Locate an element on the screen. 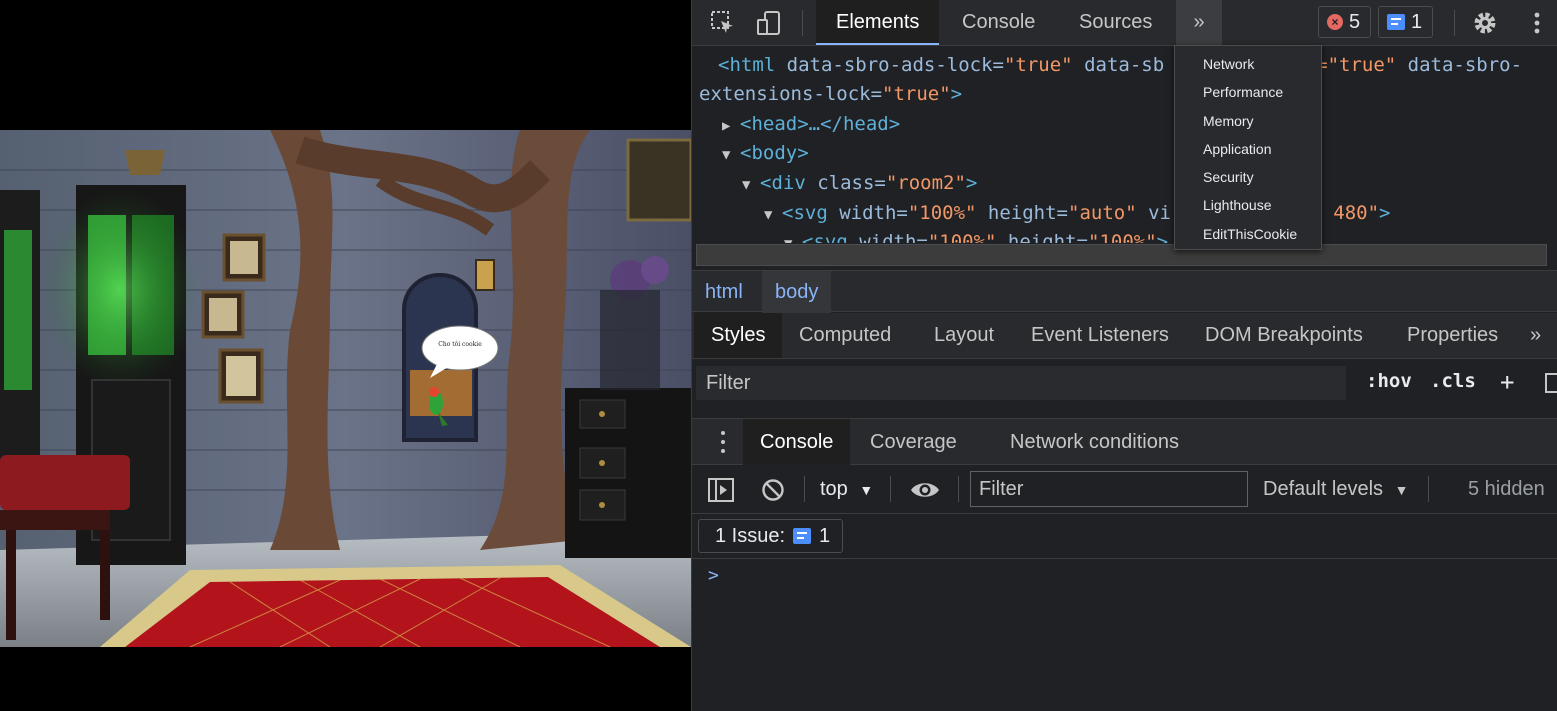 The image size is (1557, 711). console-toolbar: top ▼ Filter Default levels ▼ 5 hidden is located at coordinates (1124, 490).